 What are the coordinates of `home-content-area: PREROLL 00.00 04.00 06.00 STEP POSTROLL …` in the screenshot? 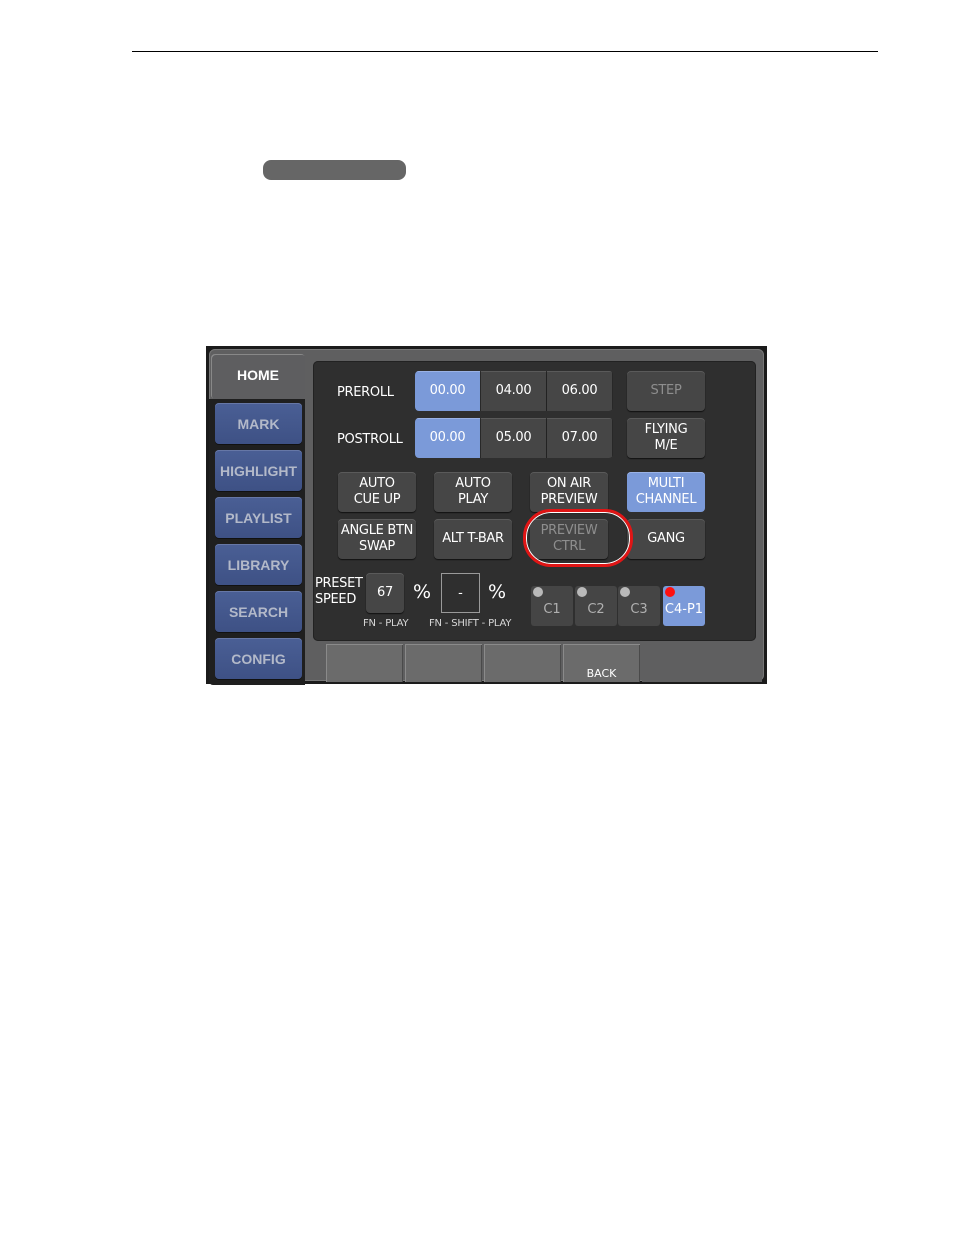 It's located at (534, 501).